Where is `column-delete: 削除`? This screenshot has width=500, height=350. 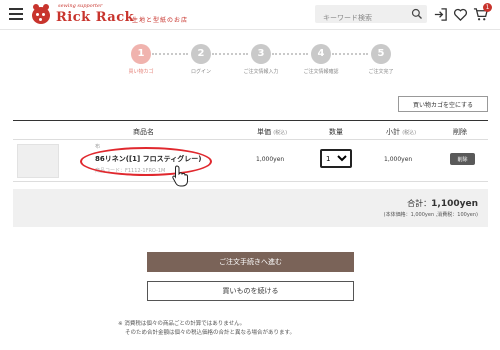
column-delete: 削除 is located at coordinates (460, 132).